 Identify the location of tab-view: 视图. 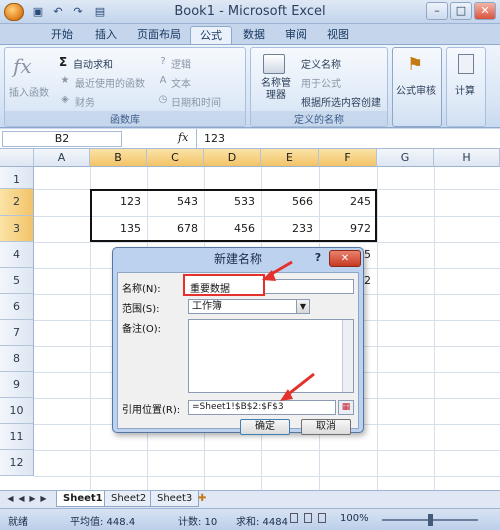
(338, 35).